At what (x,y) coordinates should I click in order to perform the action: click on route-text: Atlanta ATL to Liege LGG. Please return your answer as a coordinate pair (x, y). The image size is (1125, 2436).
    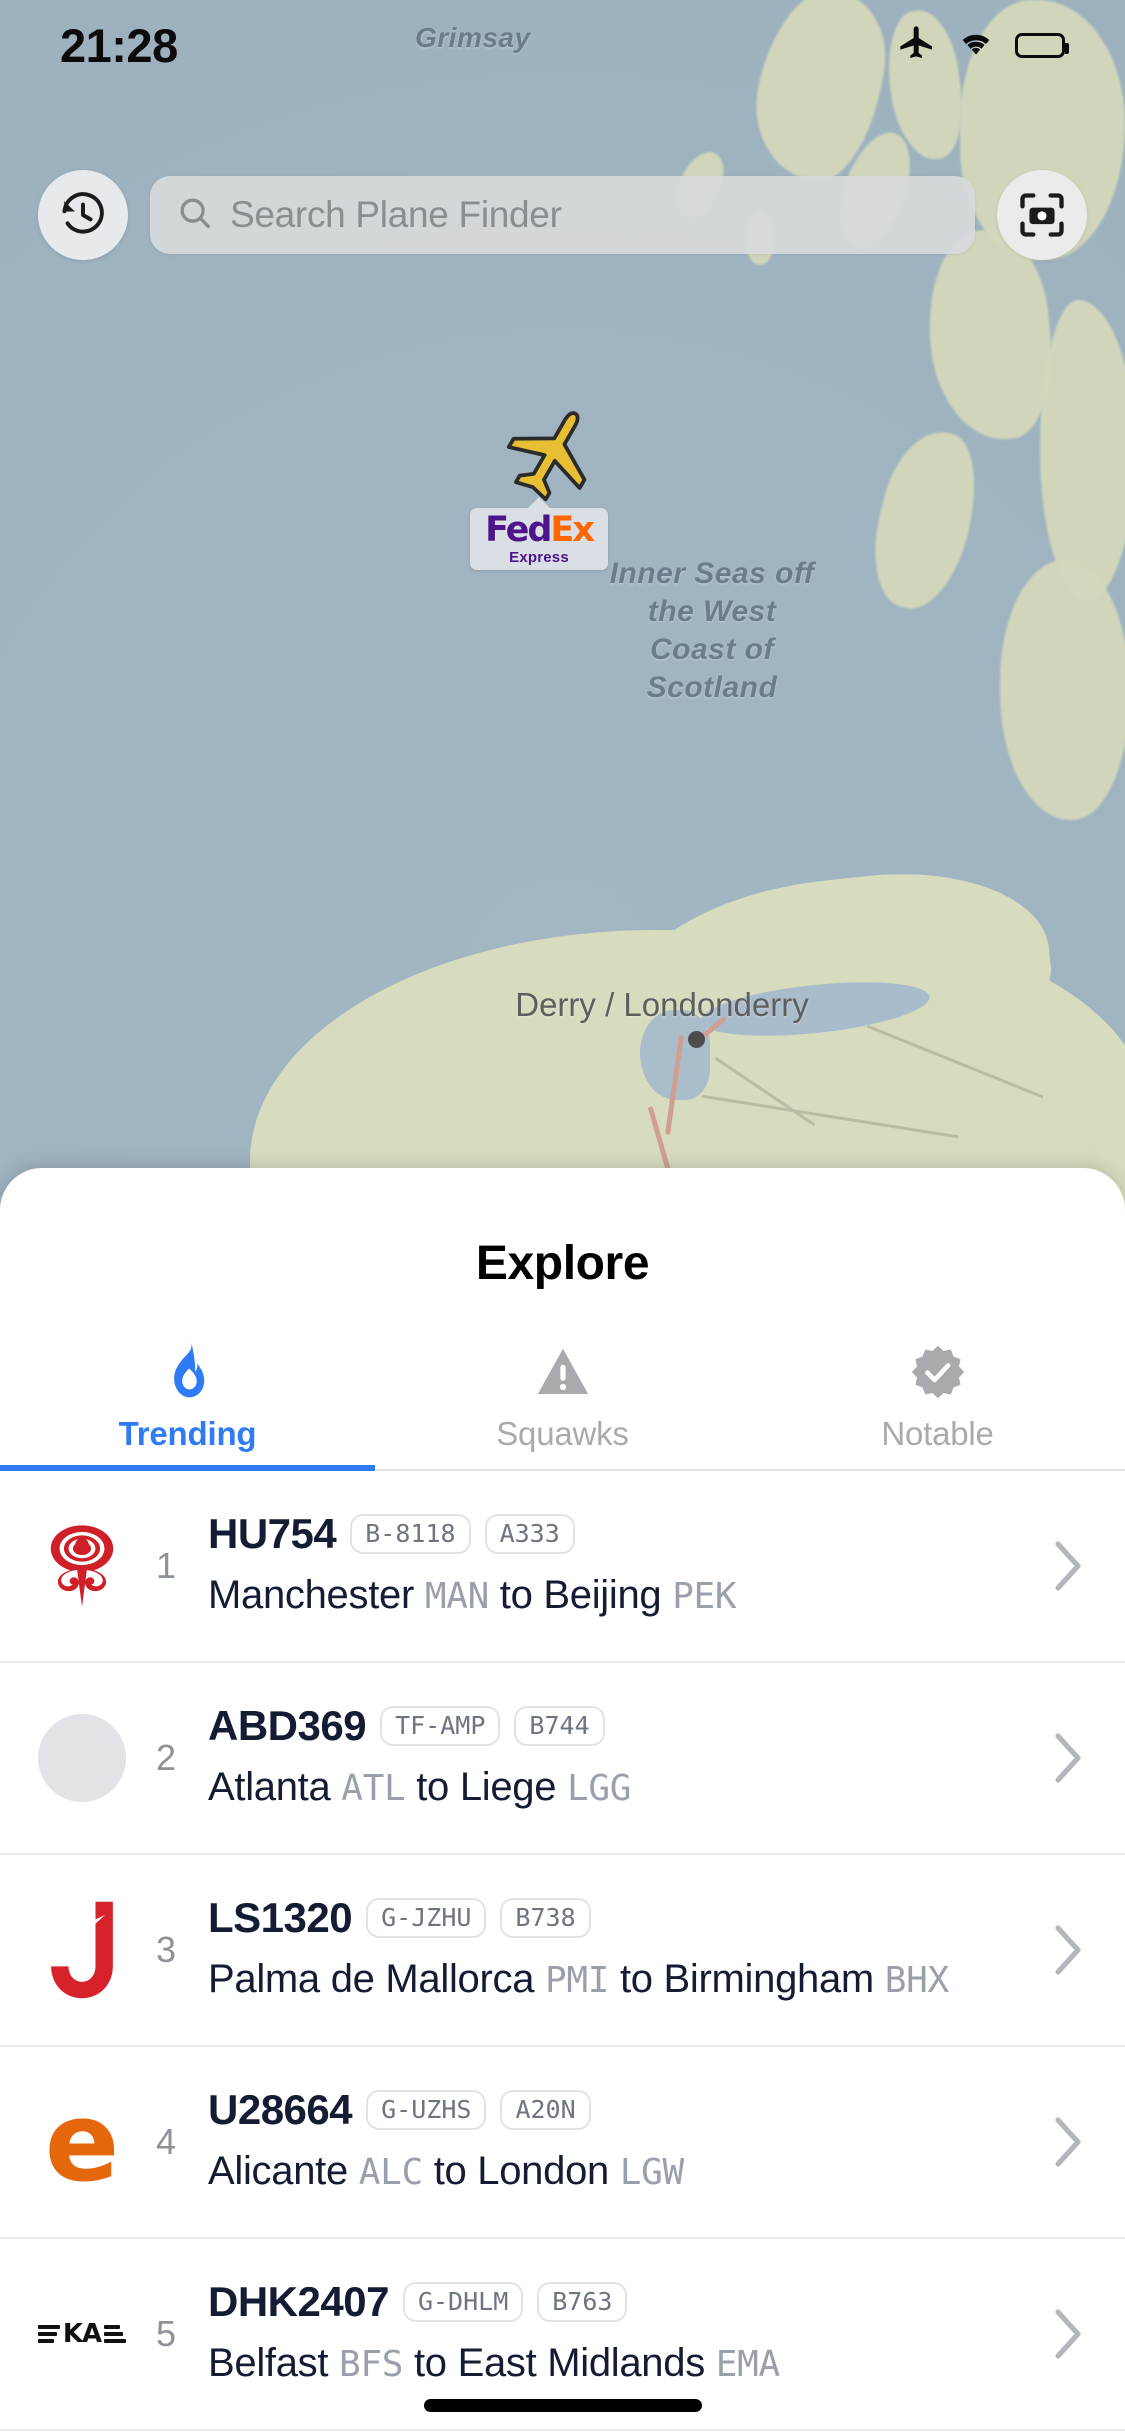
    Looking at the image, I should click on (621, 1788).